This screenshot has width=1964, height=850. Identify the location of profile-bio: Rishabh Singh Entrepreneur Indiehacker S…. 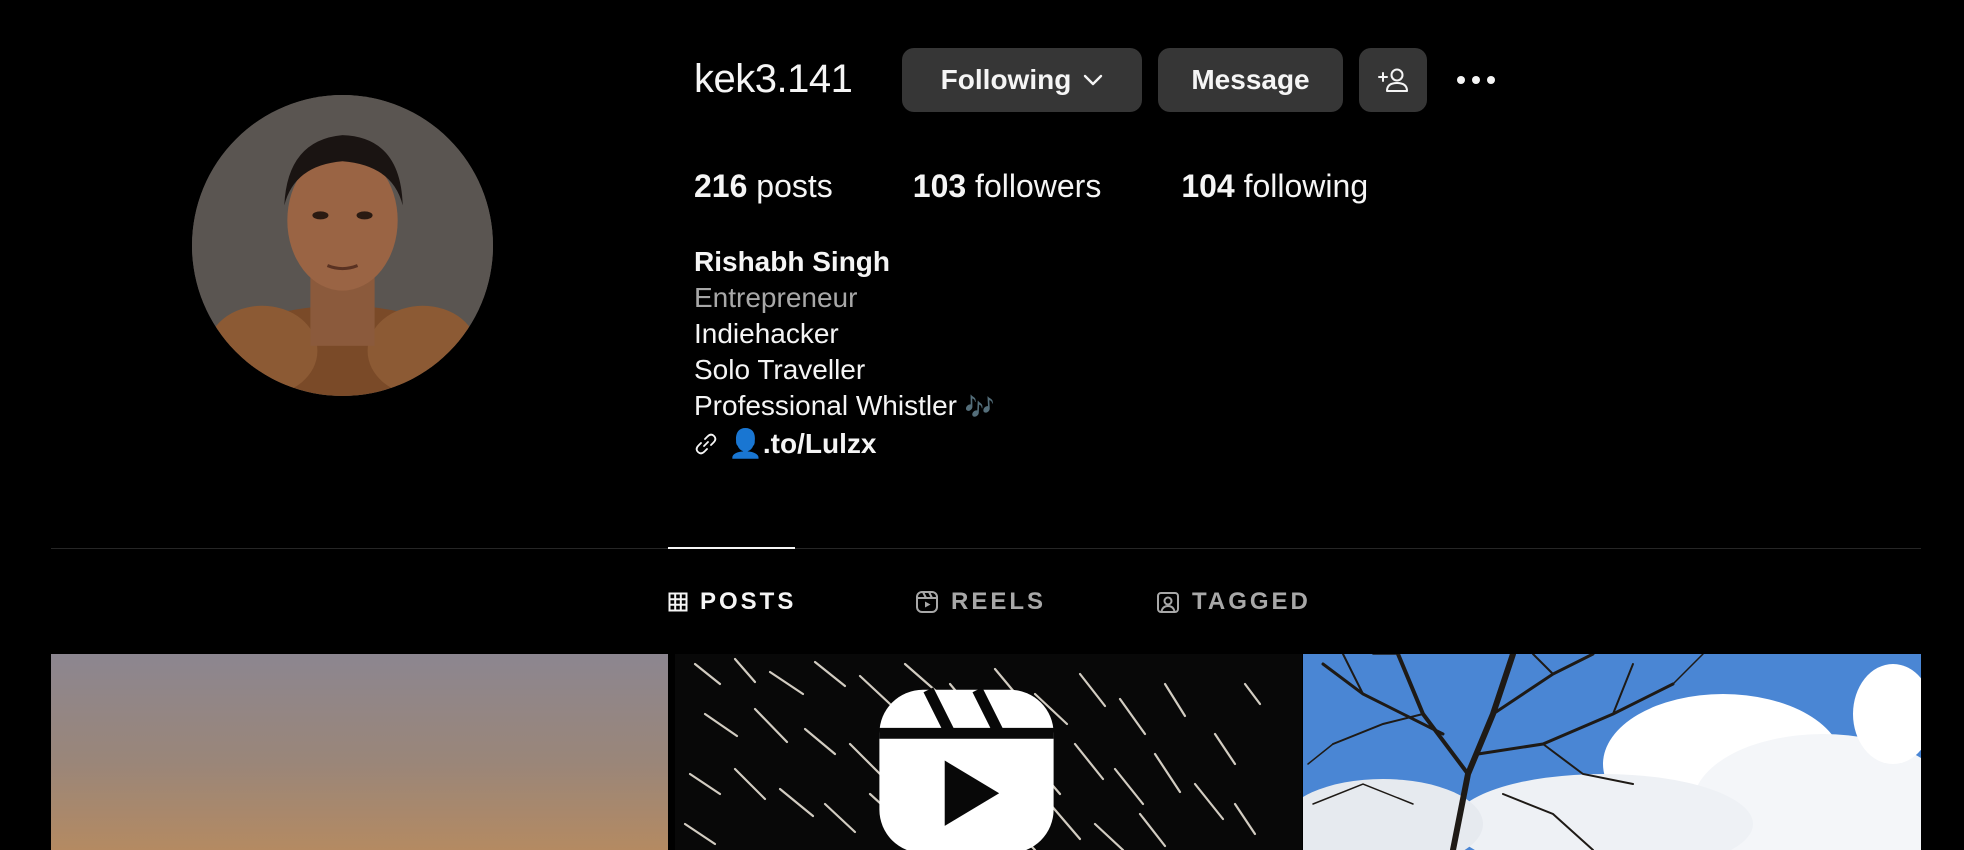
(844, 353).